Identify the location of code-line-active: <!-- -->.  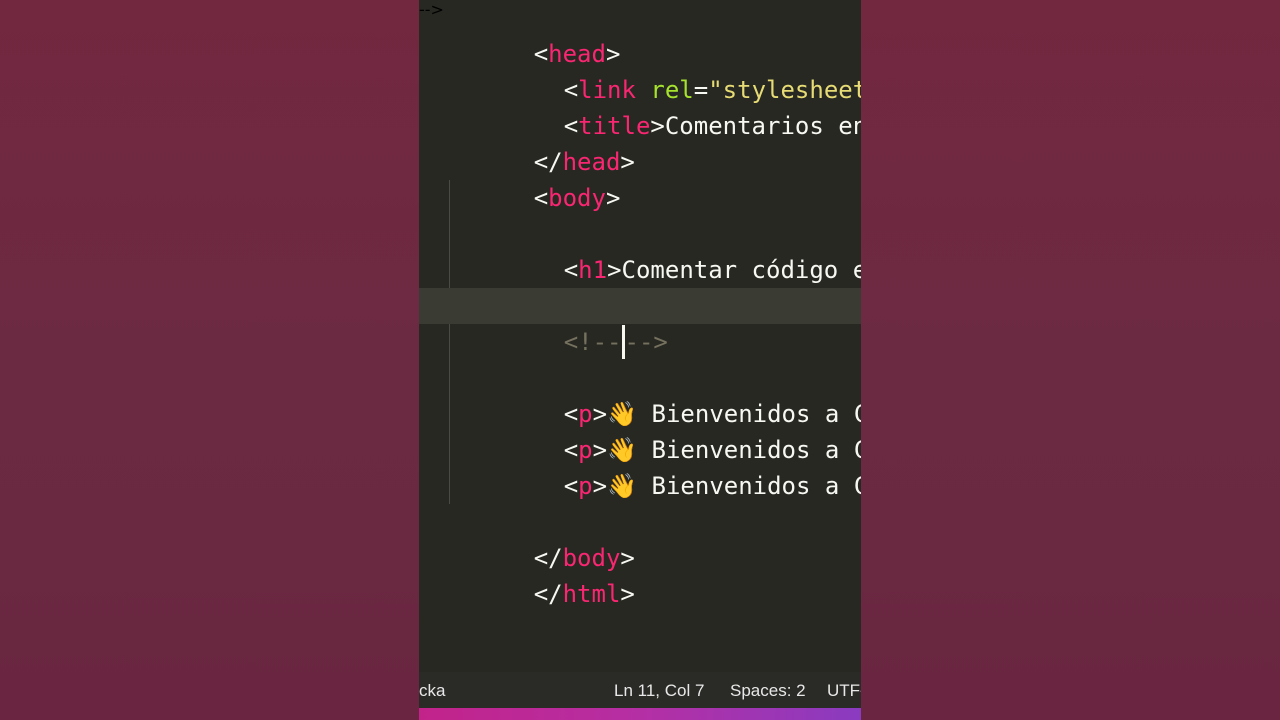
(640, 323).